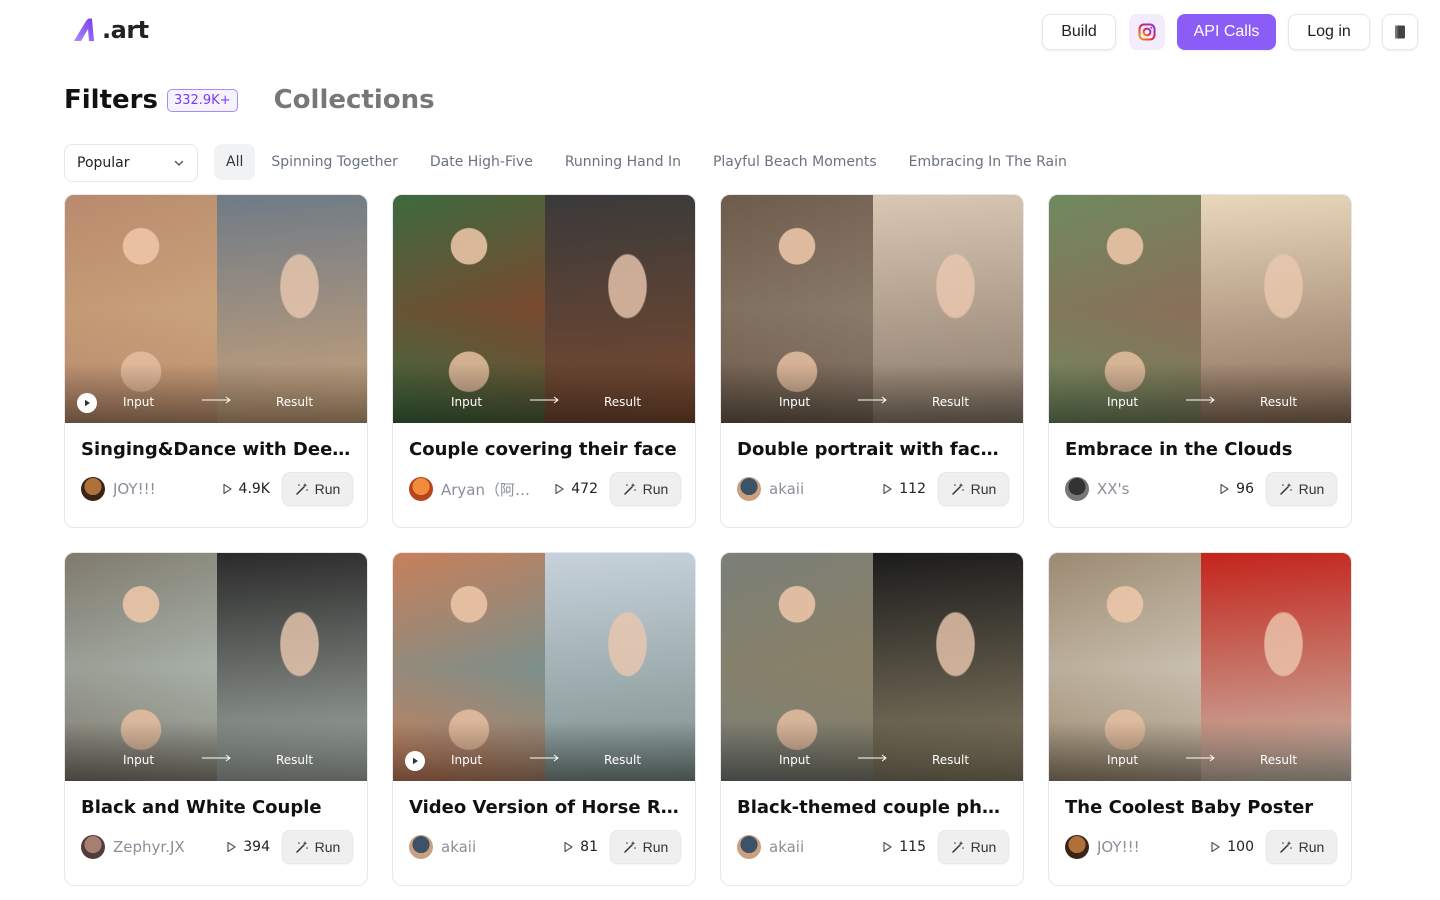 The image size is (1440, 900). Describe the element at coordinates (873, 847) in the screenshot. I see `card-meta: akaii 115 Run` at that location.